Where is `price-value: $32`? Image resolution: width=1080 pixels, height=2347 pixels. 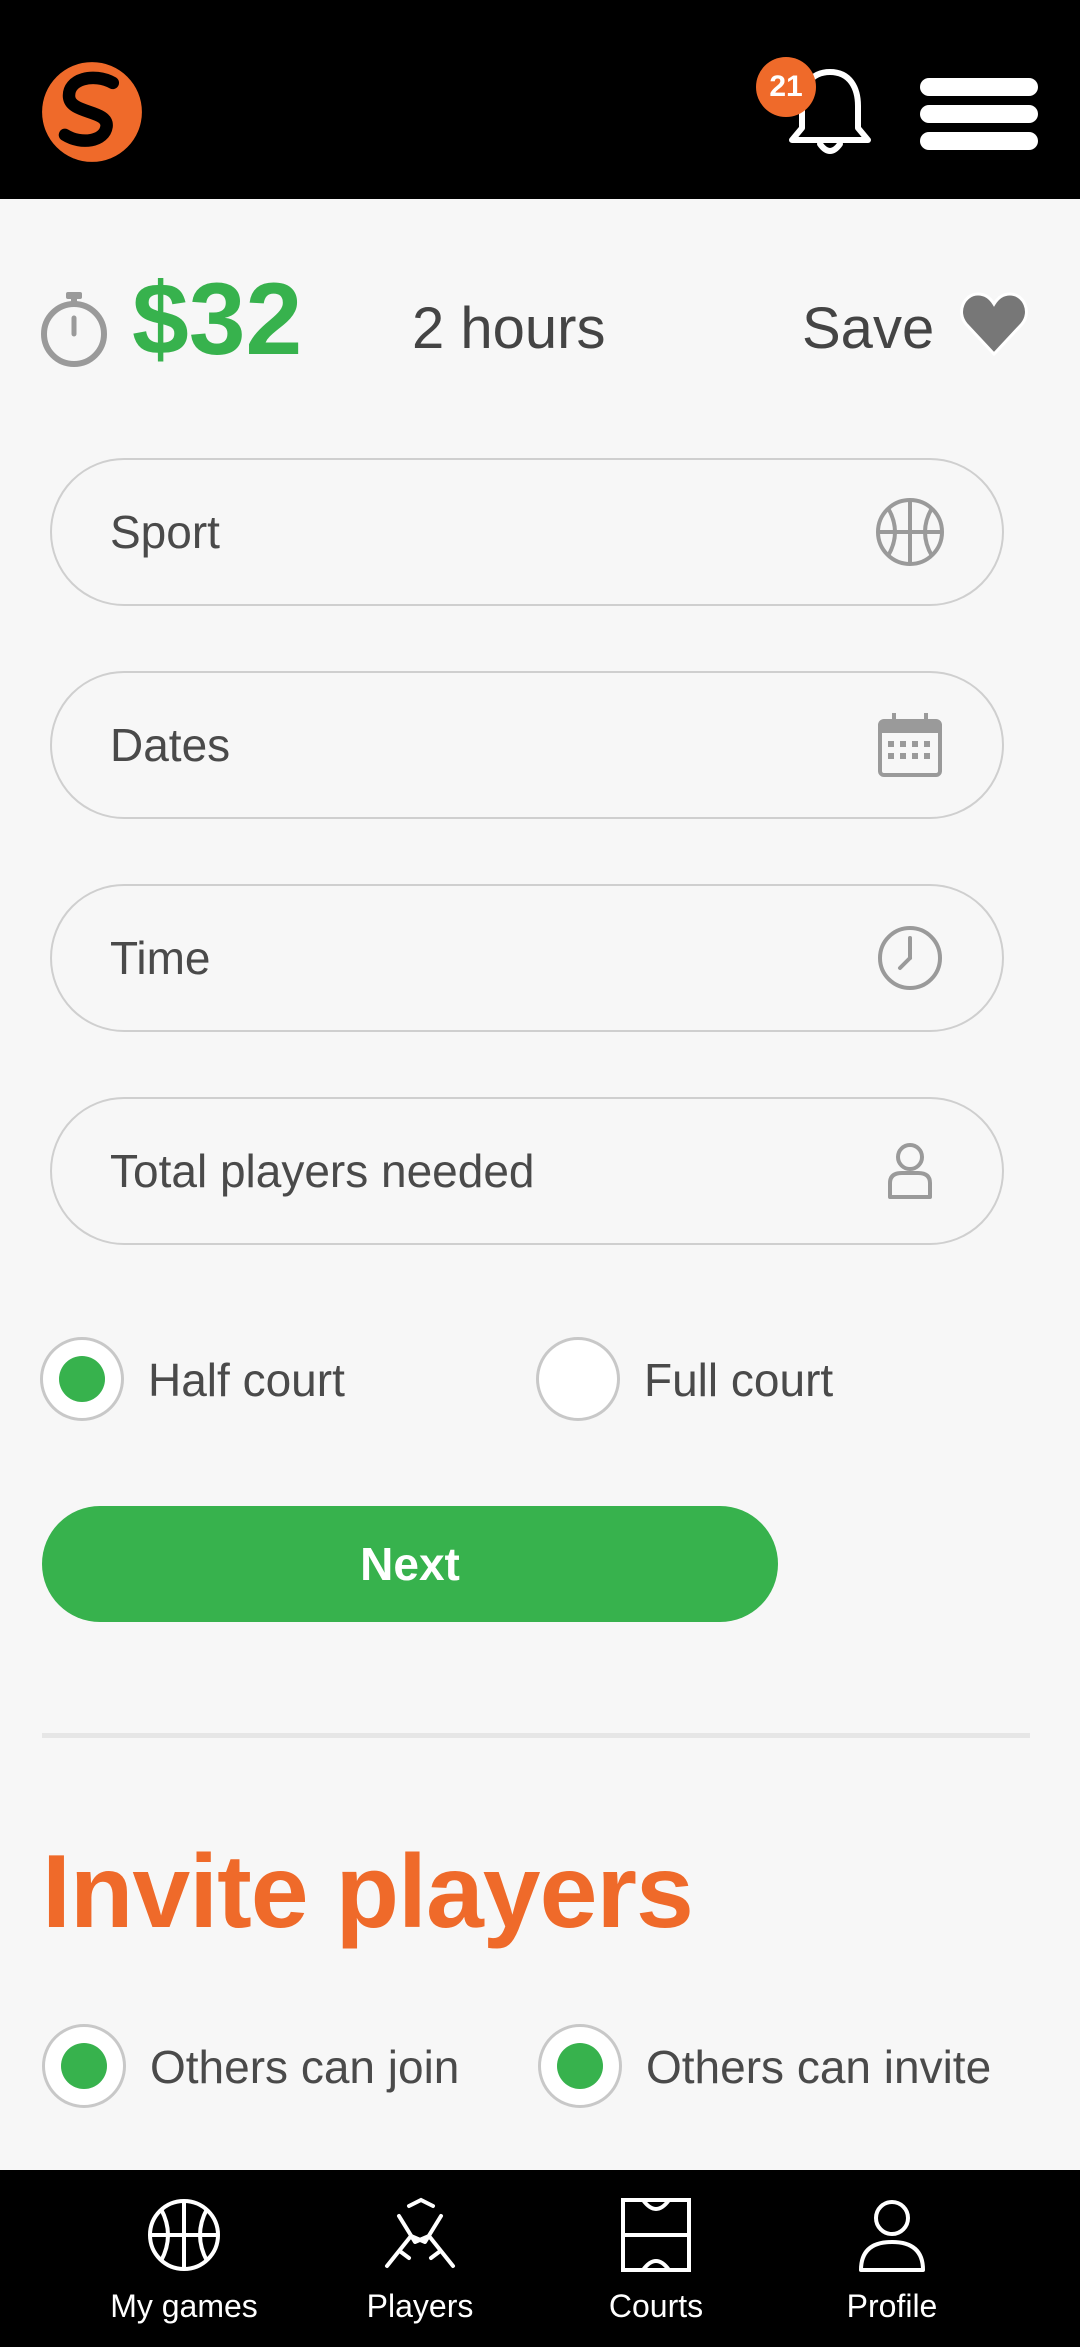 price-value: $32 is located at coordinates (217, 319).